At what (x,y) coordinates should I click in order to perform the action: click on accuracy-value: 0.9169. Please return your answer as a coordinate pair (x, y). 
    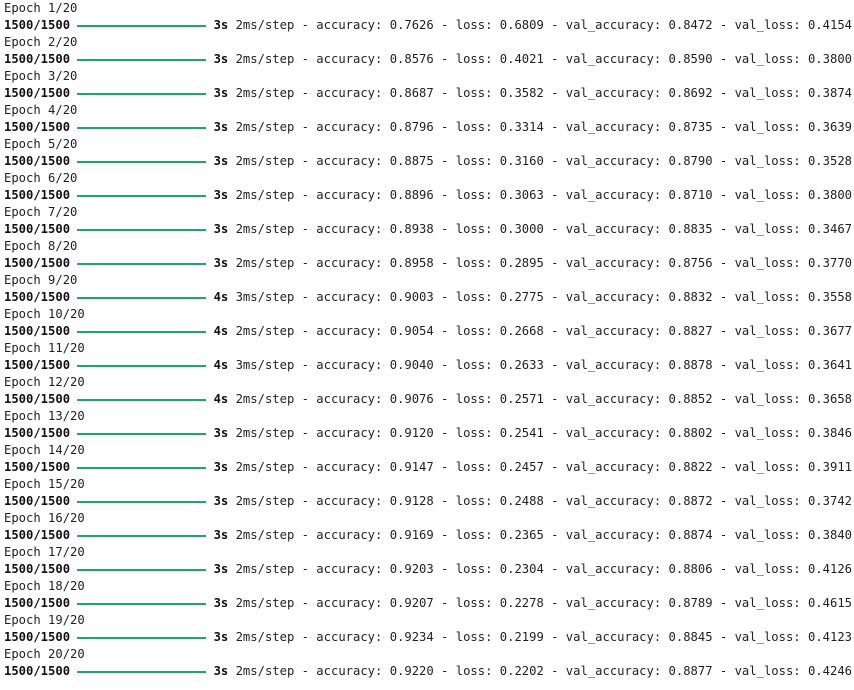
    Looking at the image, I should click on (411, 535).